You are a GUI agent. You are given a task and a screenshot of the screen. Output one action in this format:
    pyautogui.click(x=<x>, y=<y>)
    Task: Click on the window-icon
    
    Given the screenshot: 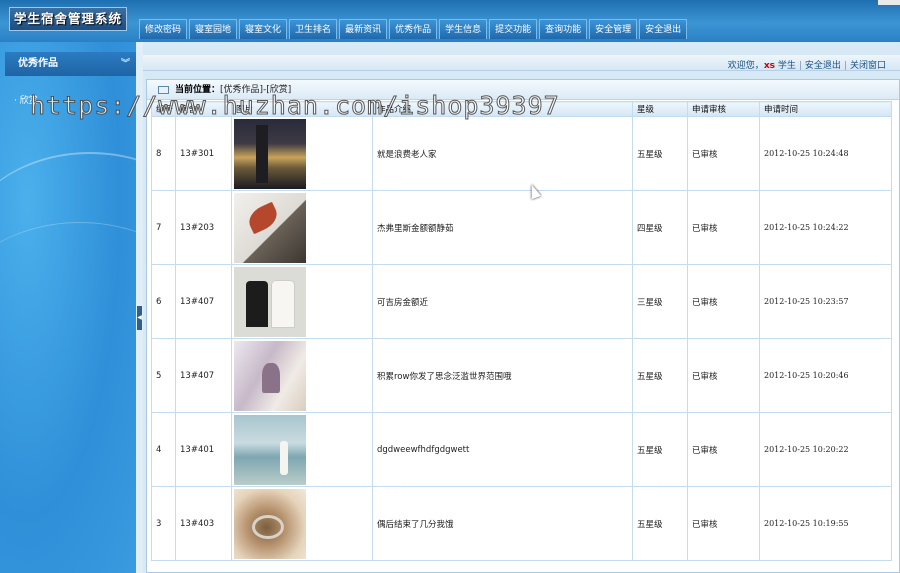 What is the action you would take?
    pyautogui.click(x=163, y=90)
    